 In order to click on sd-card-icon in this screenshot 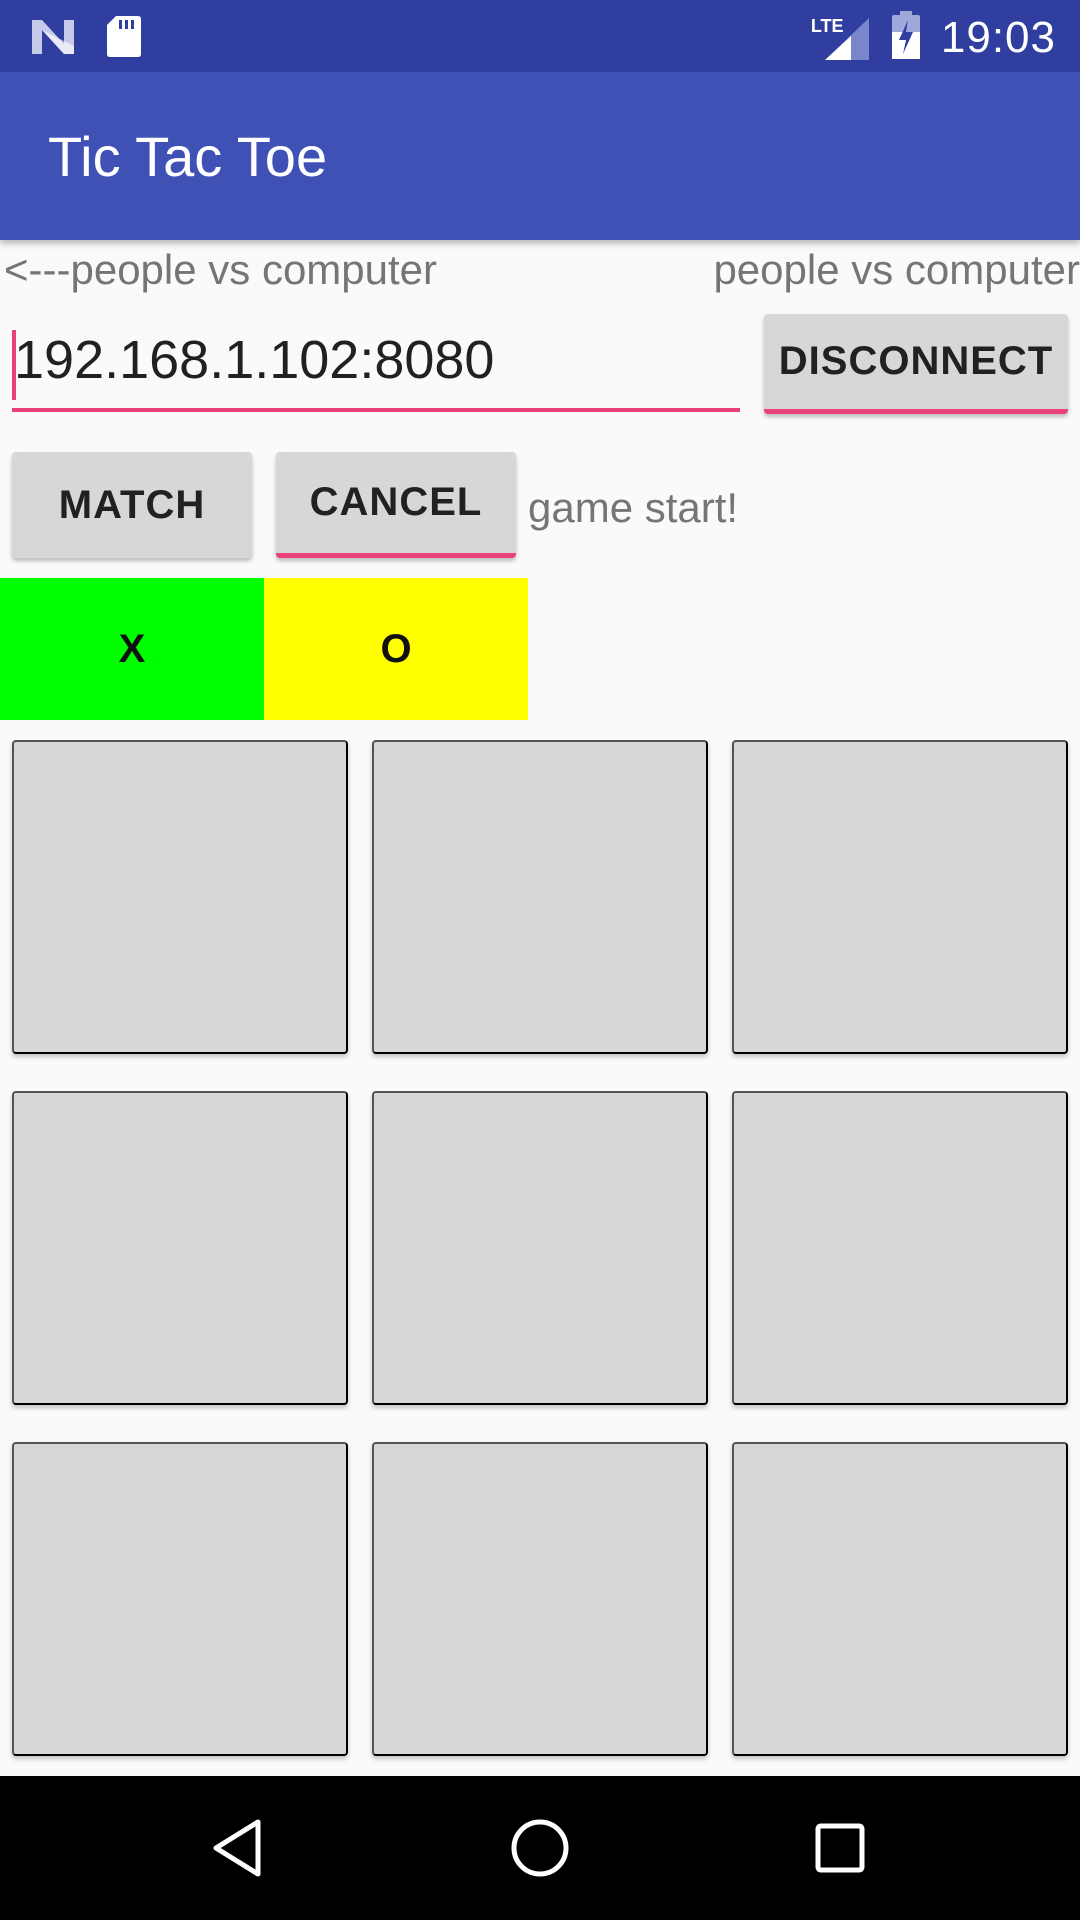, I will do `click(124, 38)`.